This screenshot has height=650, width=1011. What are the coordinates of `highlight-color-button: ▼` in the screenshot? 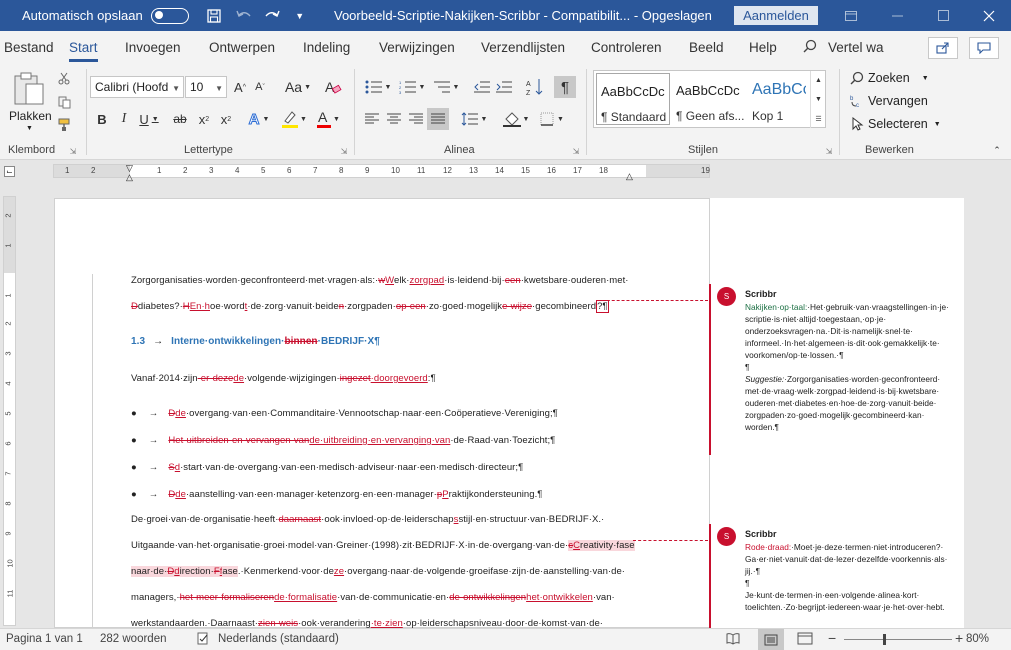 It's located at (294, 119).